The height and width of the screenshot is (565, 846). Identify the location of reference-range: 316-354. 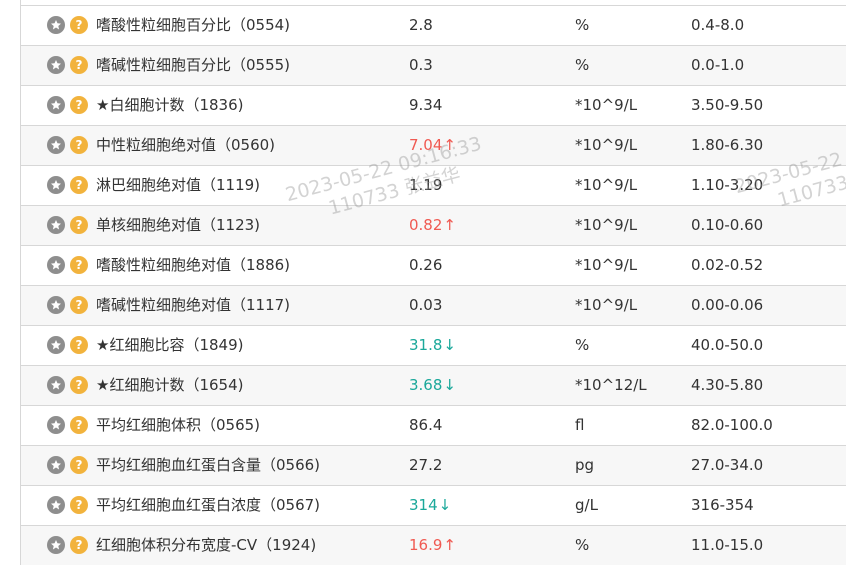
(722, 505).